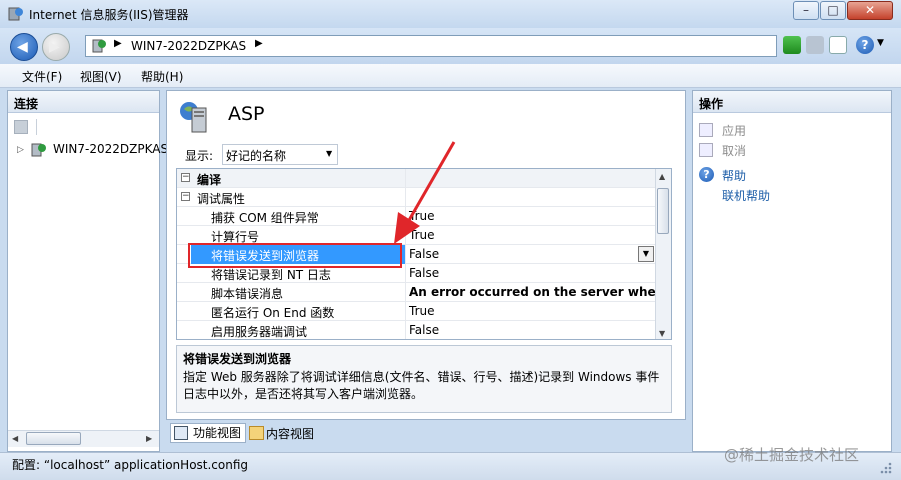  Describe the element at coordinates (833, 10) in the screenshot. I see `maximize-button: □` at that location.